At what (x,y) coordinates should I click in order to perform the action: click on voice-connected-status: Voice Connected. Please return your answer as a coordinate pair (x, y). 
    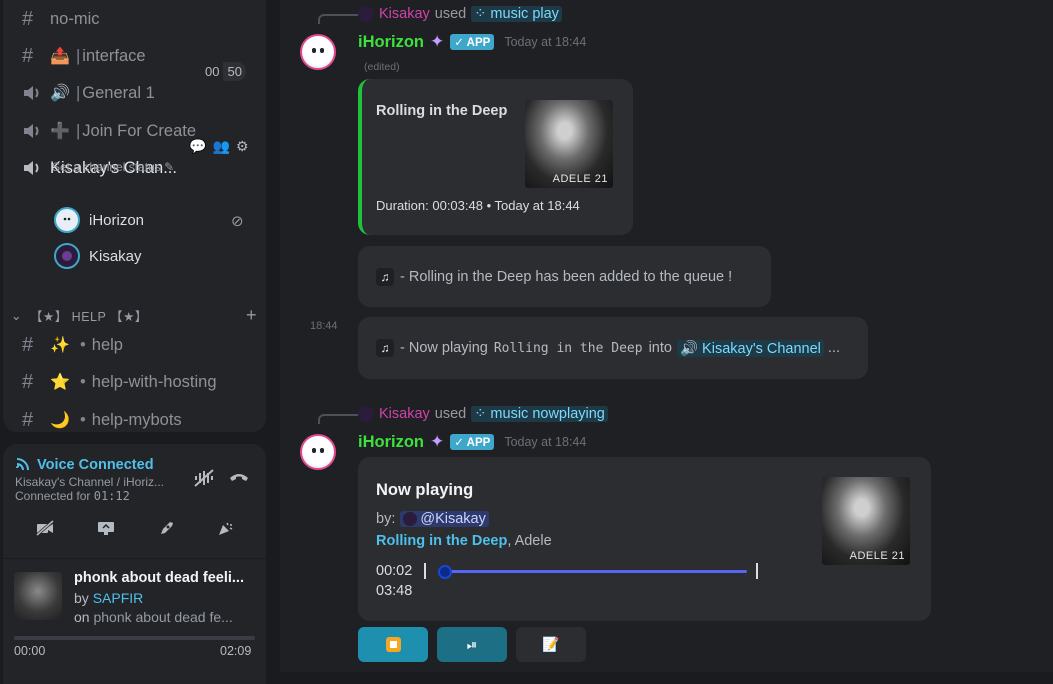
    Looking at the image, I should click on (84, 465).